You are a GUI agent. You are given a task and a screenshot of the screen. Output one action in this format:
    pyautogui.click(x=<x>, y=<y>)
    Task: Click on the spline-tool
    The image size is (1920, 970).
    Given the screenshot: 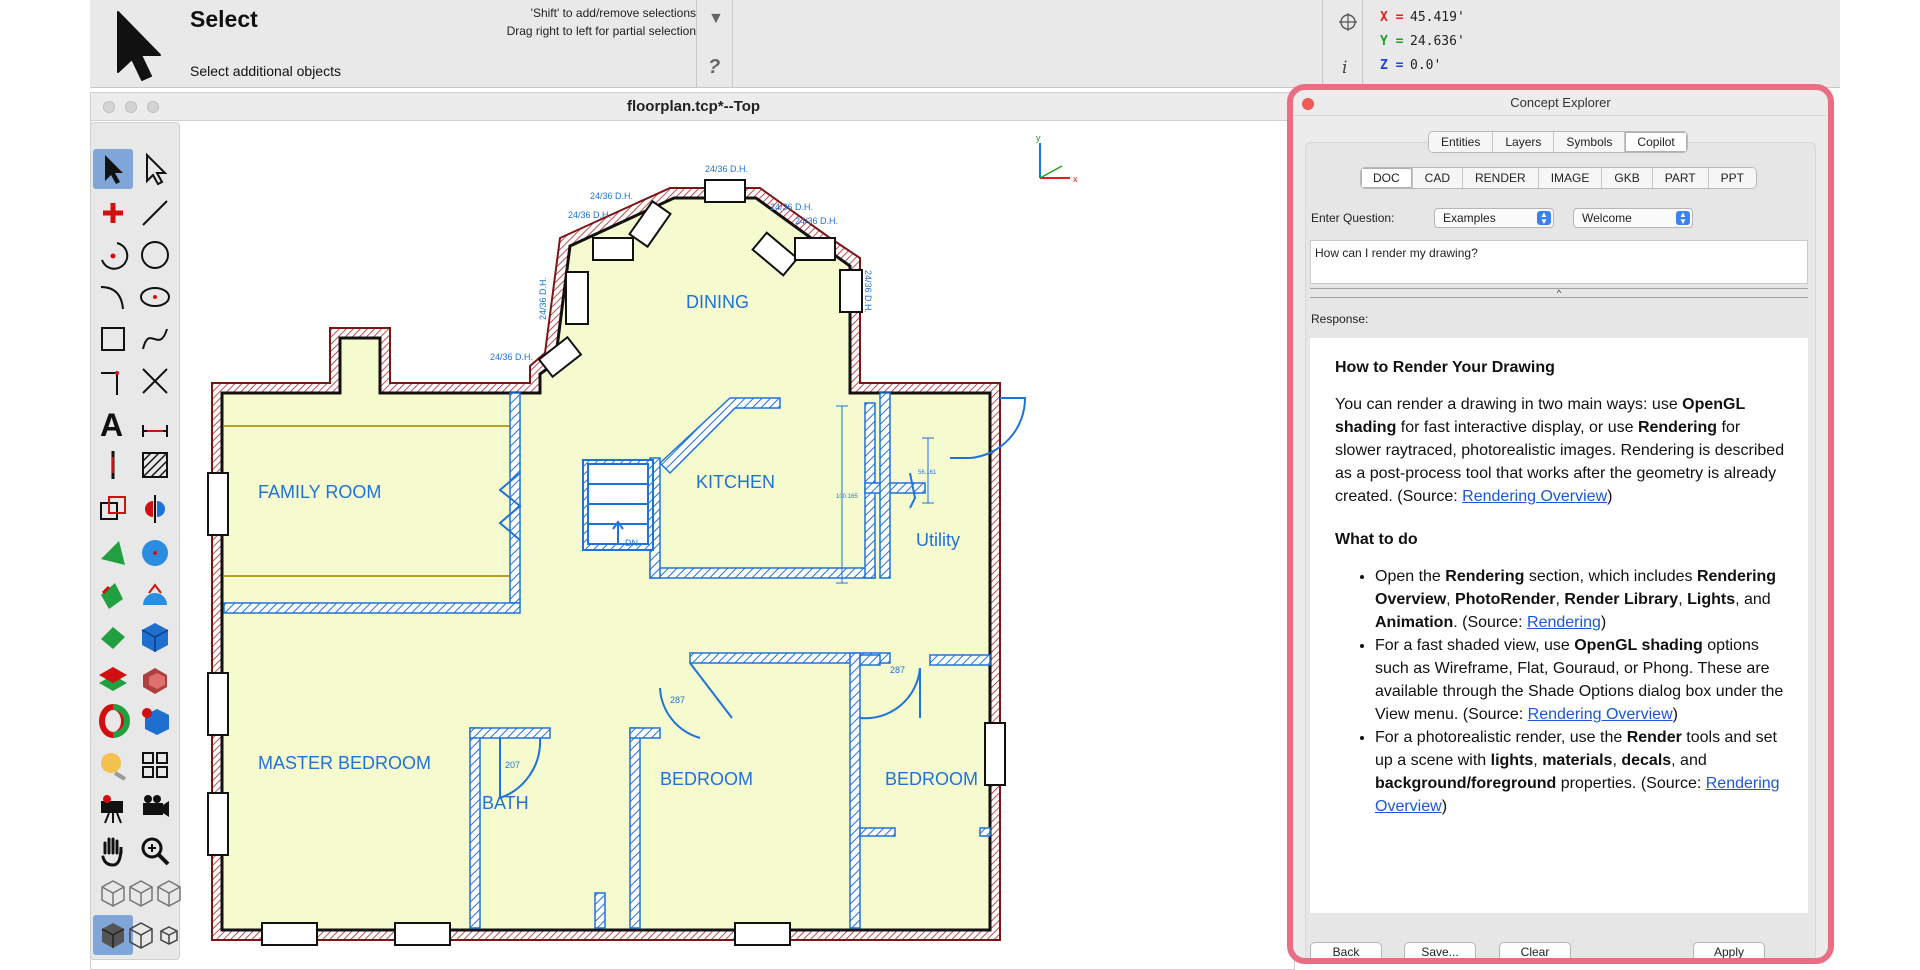 What is the action you would take?
    pyautogui.click(x=155, y=339)
    